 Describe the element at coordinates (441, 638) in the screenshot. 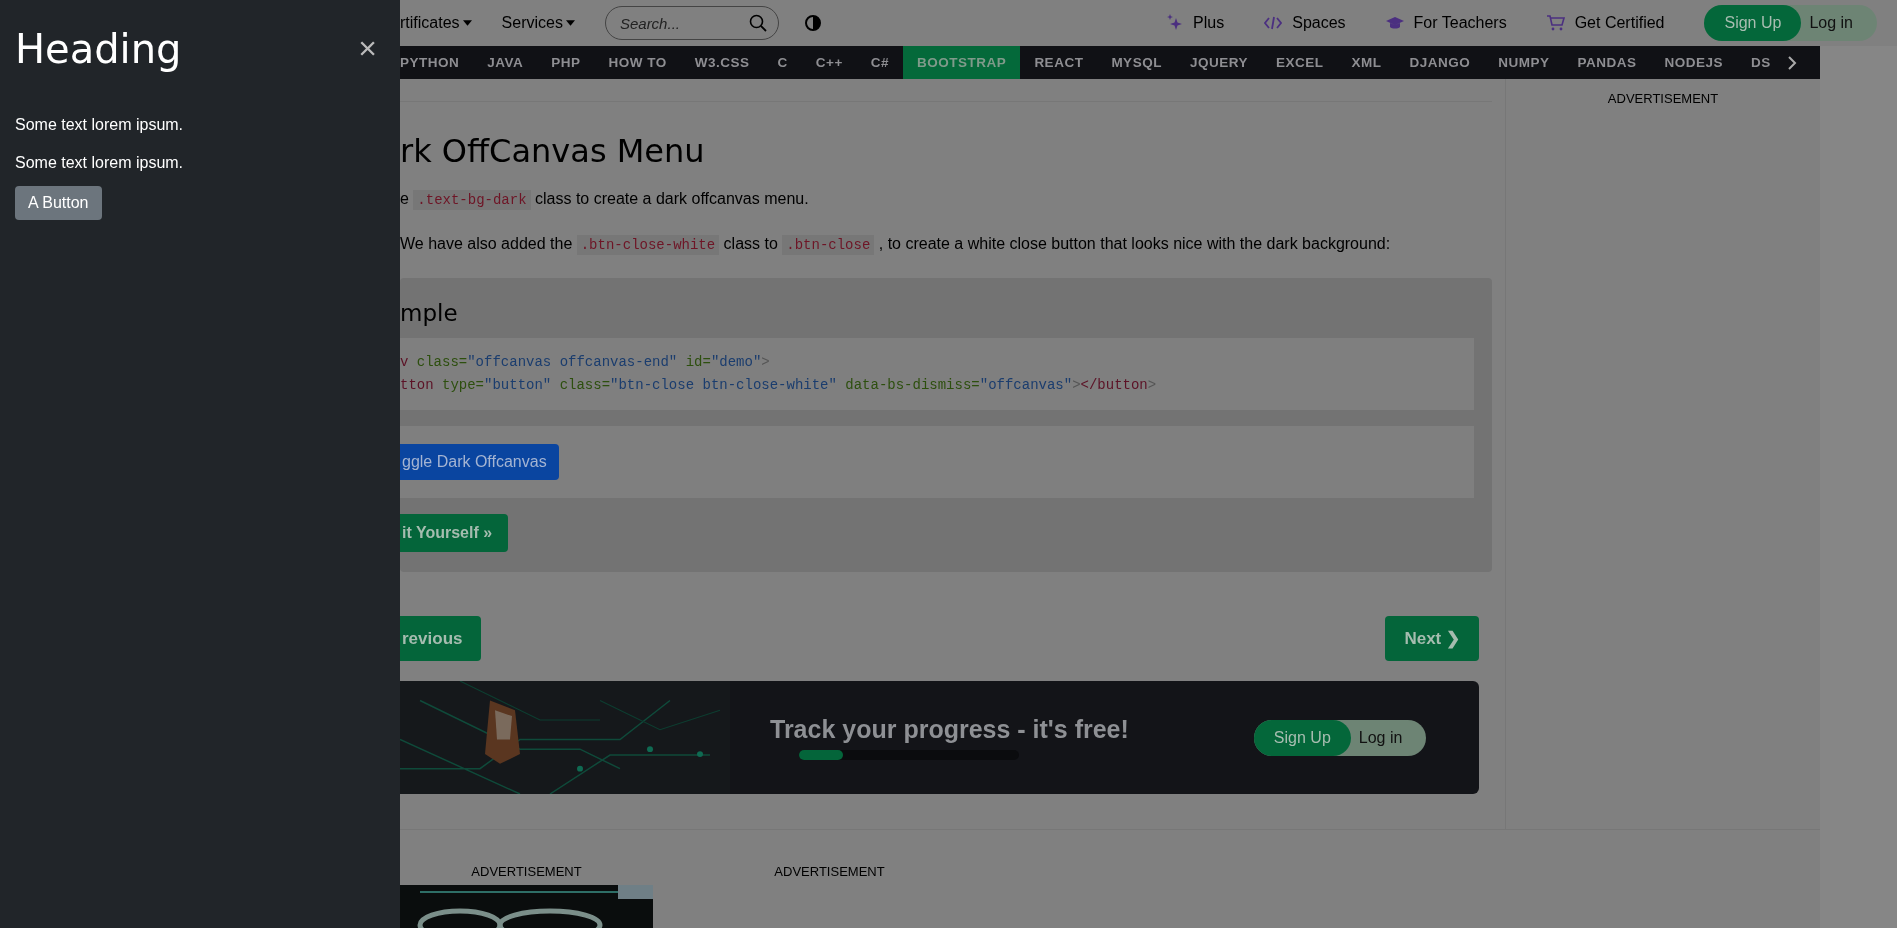

I see `previous-button: revious` at that location.